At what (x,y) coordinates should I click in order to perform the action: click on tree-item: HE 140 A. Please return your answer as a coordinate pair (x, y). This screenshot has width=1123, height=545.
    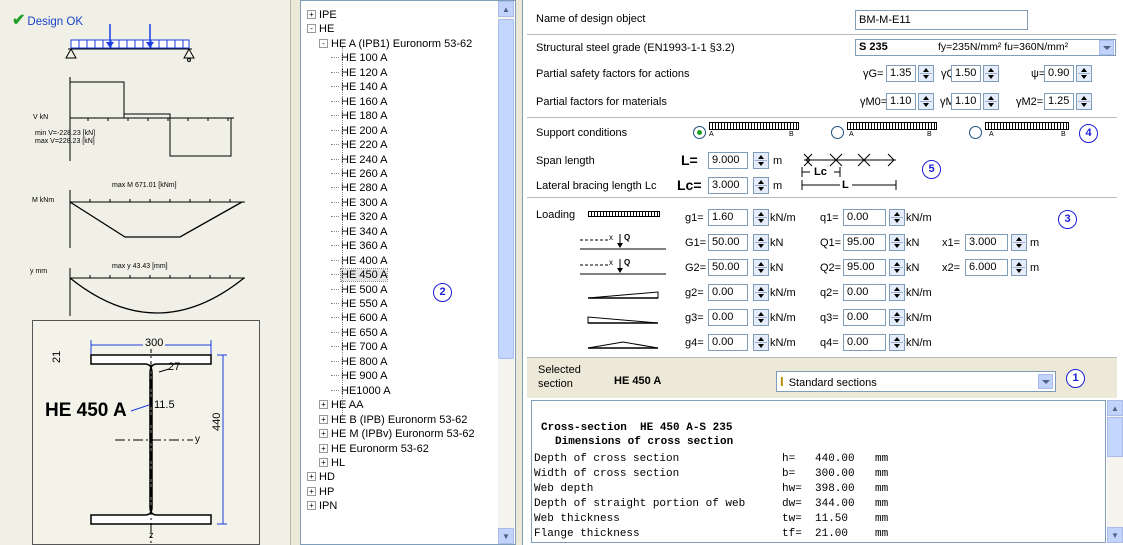
    Looking at the image, I should click on (359, 87).